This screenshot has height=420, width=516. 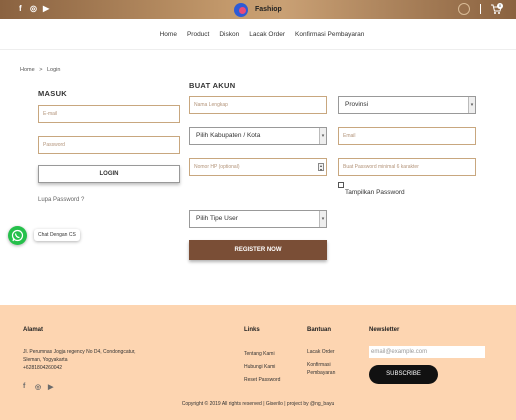 I want to click on user-type-select-value: Pilih Tipe User, so click(x=217, y=218).